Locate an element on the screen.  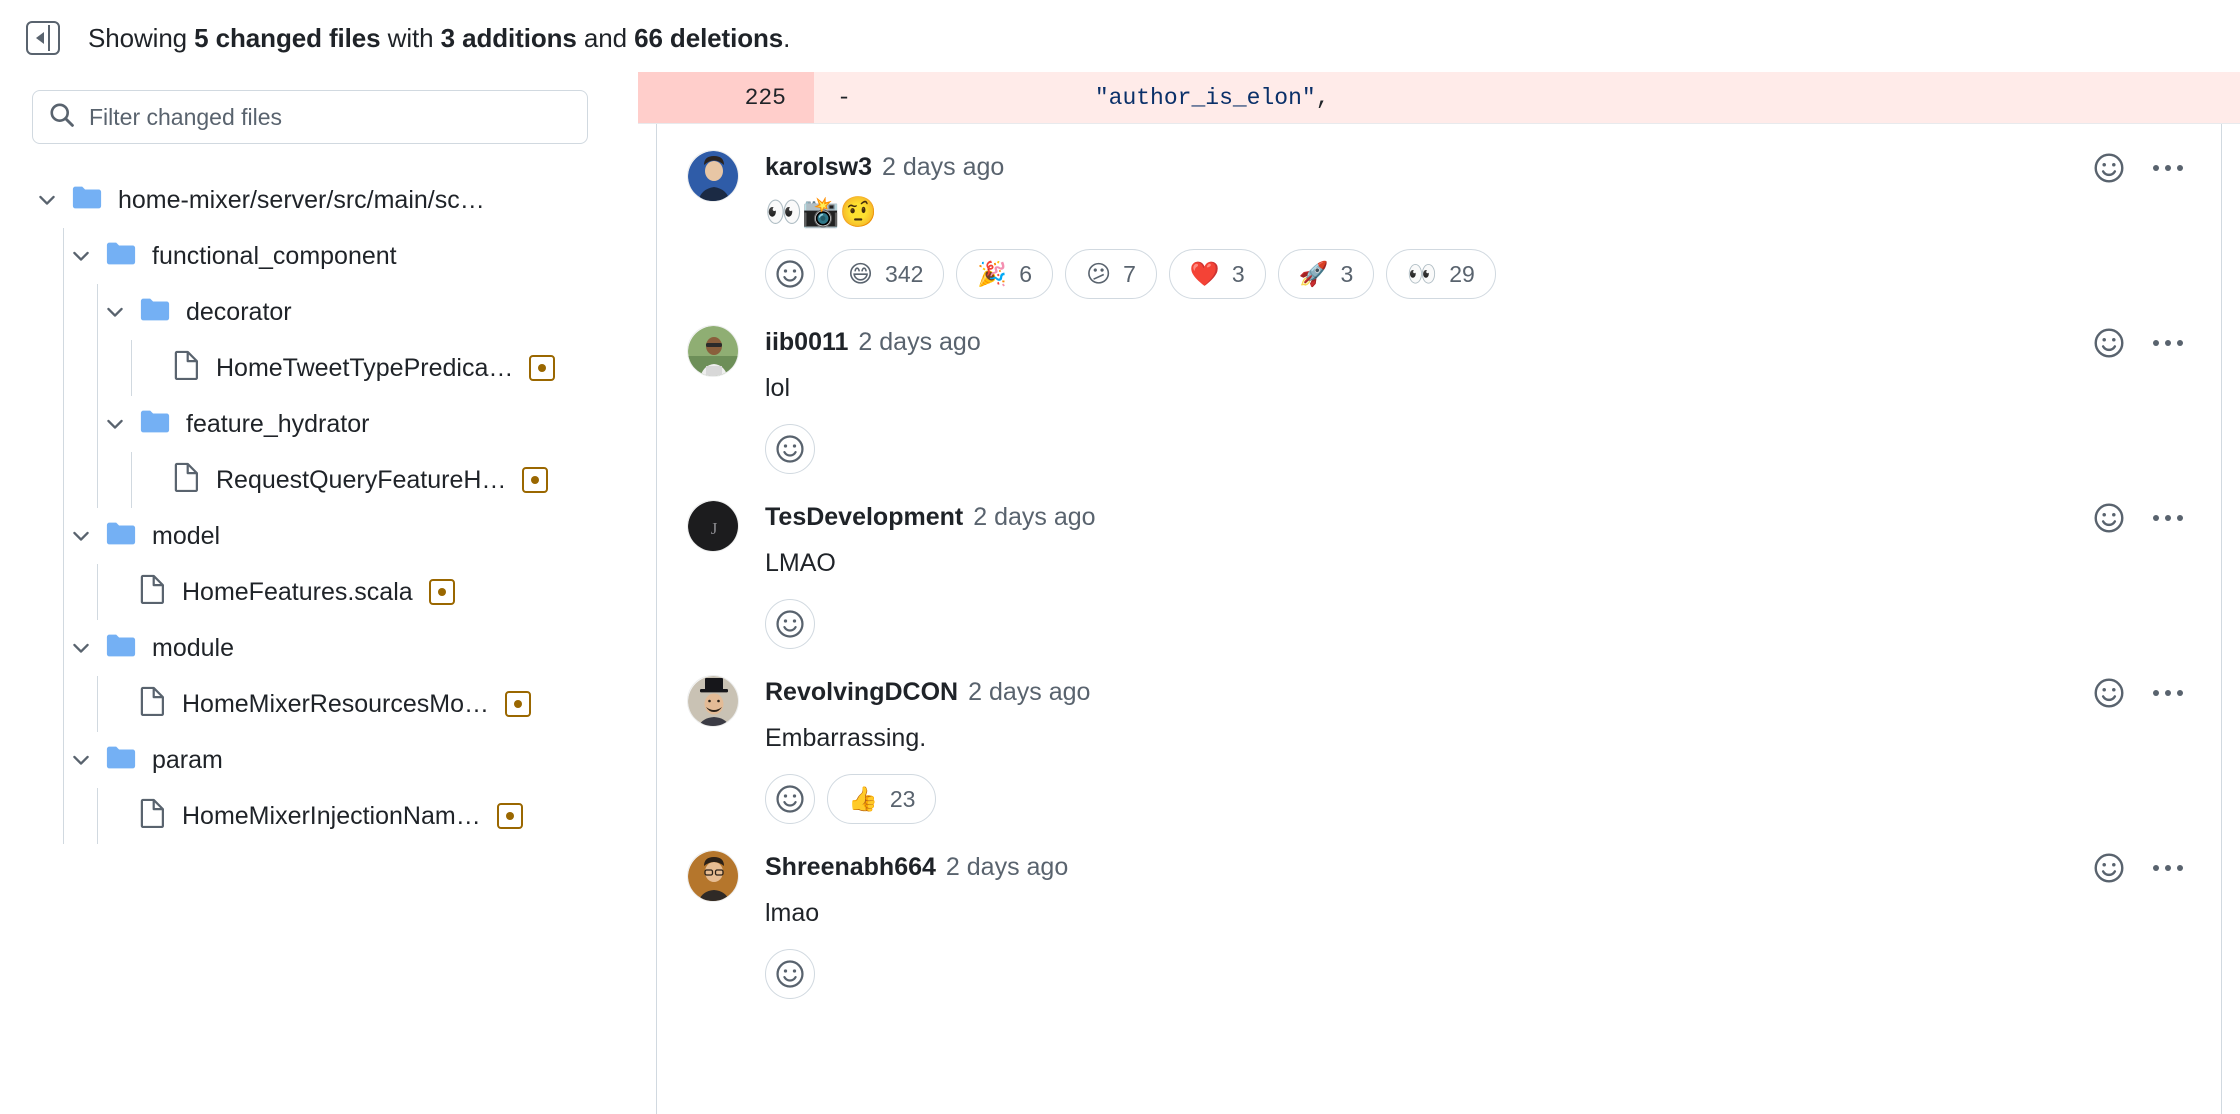
eyes-reaction: 👀 29 is located at coordinates (1441, 274).